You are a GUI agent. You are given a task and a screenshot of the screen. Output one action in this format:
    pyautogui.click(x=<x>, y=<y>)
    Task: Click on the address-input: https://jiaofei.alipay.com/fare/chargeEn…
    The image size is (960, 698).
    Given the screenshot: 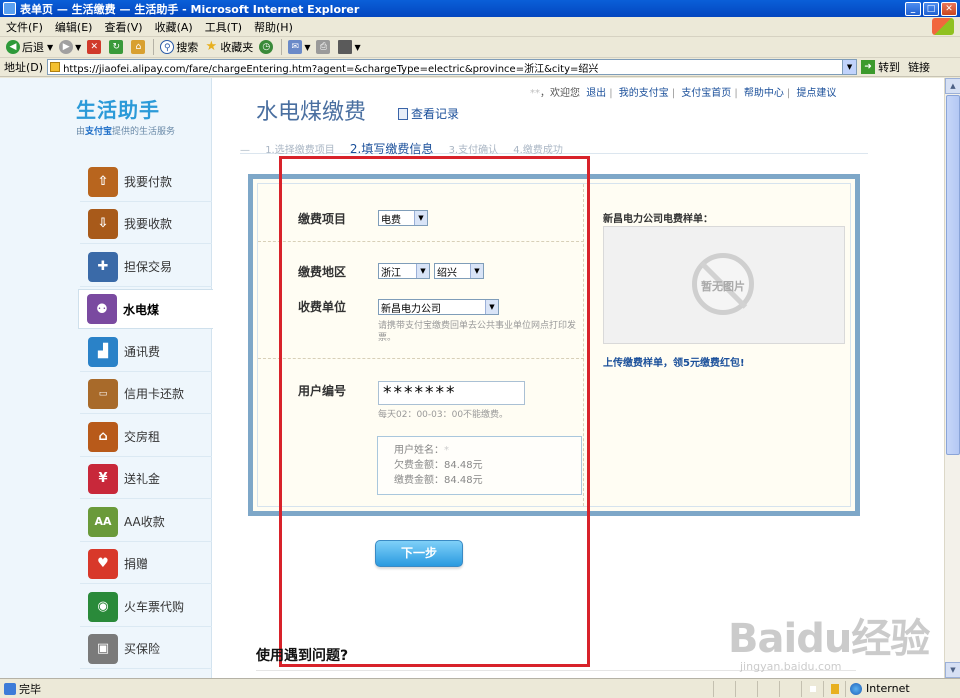 What is the action you would take?
    pyautogui.click(x=452, y=67)
    